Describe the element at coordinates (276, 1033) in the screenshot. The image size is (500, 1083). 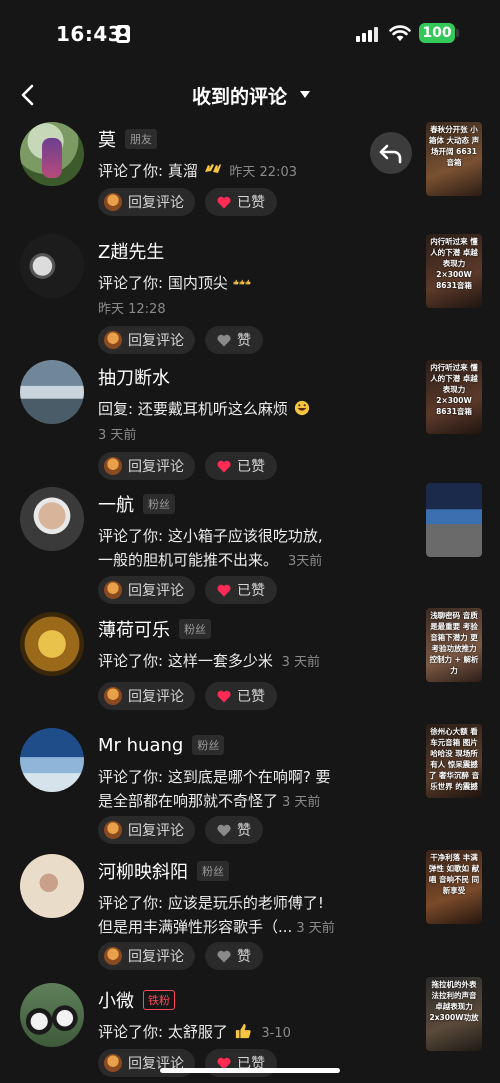
I see `comment-time: 3-10` at that location.